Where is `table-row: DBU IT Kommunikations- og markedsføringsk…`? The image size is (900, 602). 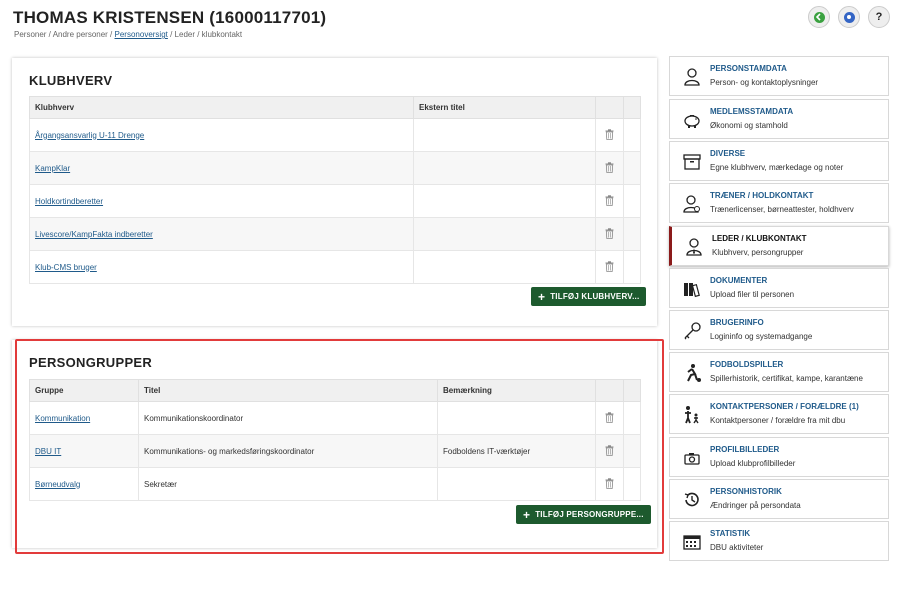
table-row: DBU IT Kommunikations- og markedsføringsk… is located at coordinates (335, 451).